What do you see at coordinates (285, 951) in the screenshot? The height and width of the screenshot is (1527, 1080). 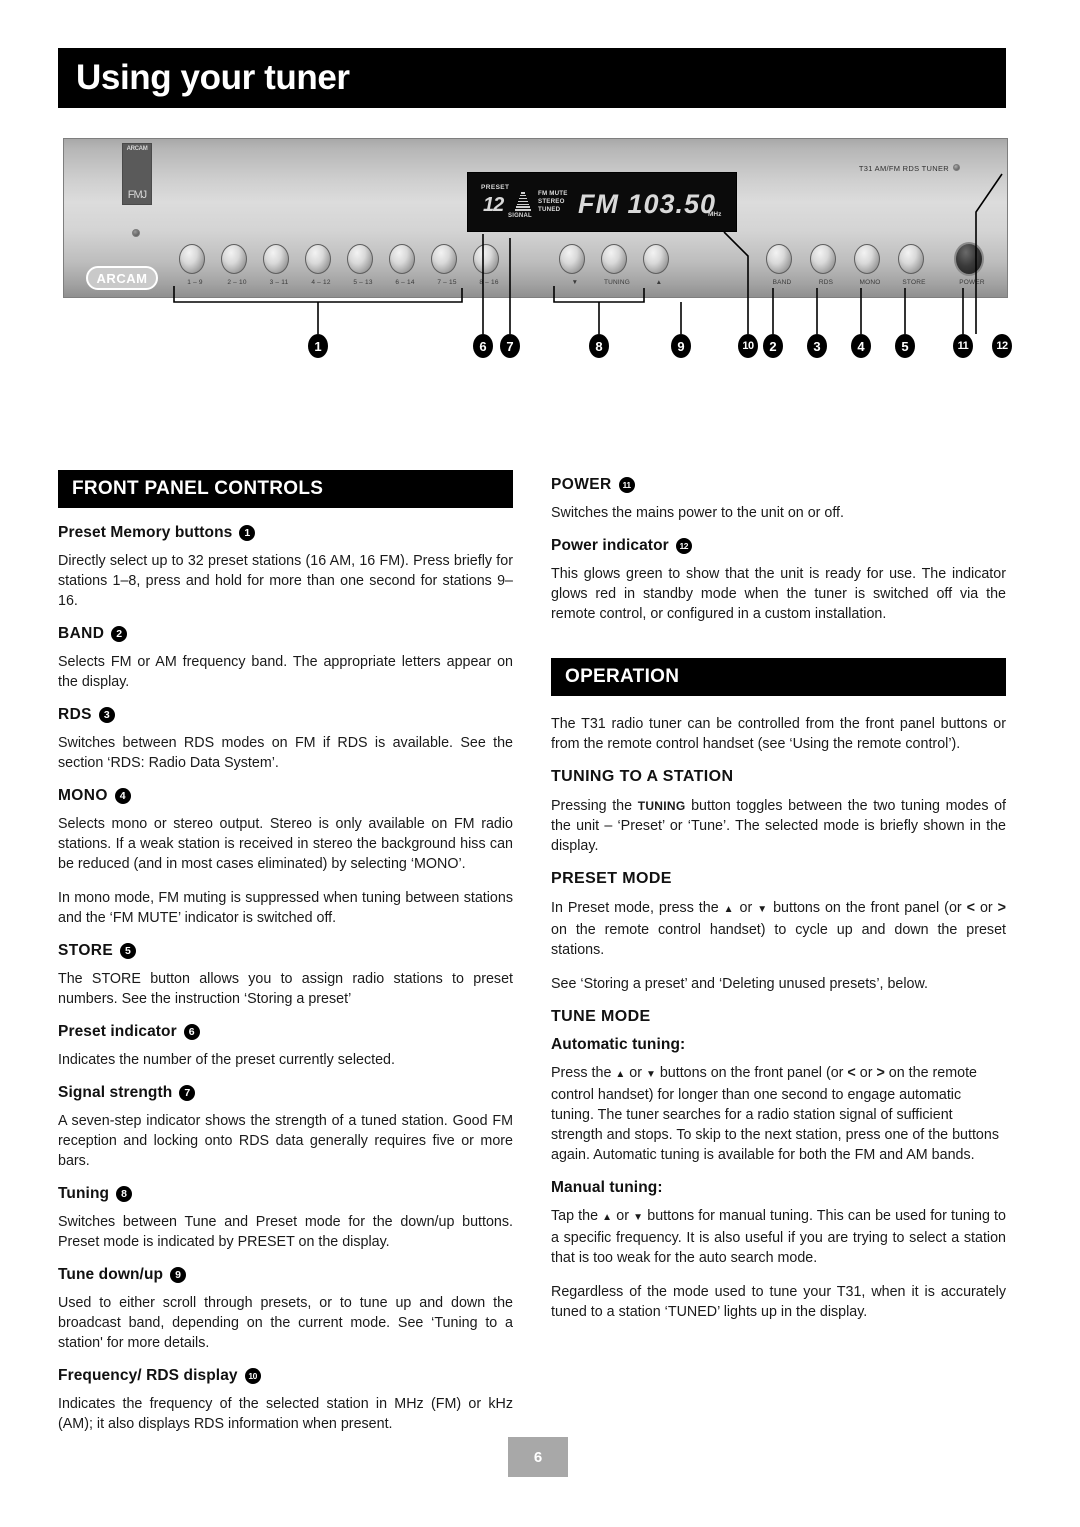 I see `heading-store: STORE 5` at bounding box center [285, 951].